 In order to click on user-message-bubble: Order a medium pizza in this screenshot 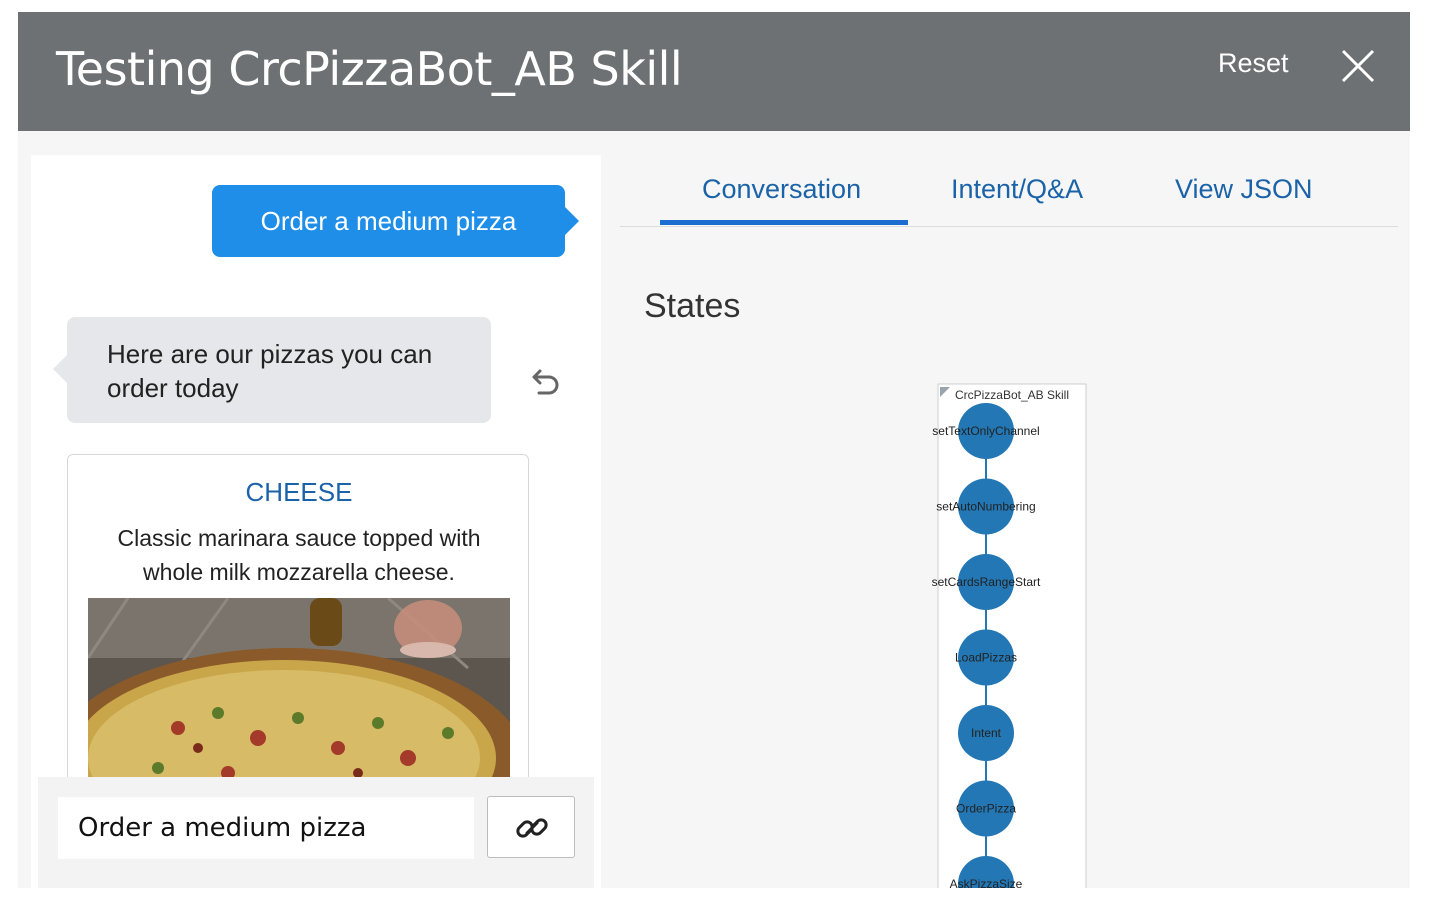, I will do `click(395, 221)`.